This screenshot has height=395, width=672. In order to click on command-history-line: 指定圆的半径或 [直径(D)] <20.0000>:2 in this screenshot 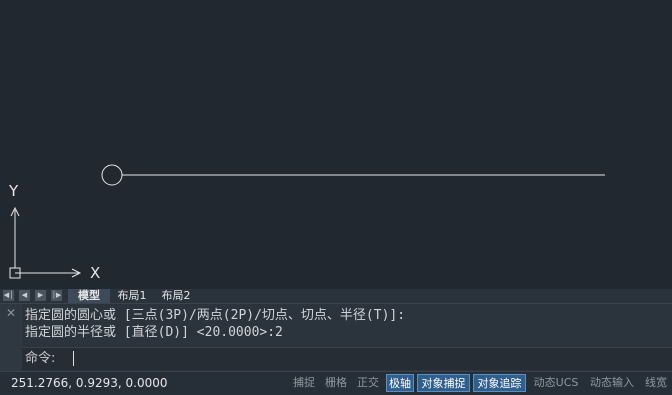, I will do `click(154, 332)`.